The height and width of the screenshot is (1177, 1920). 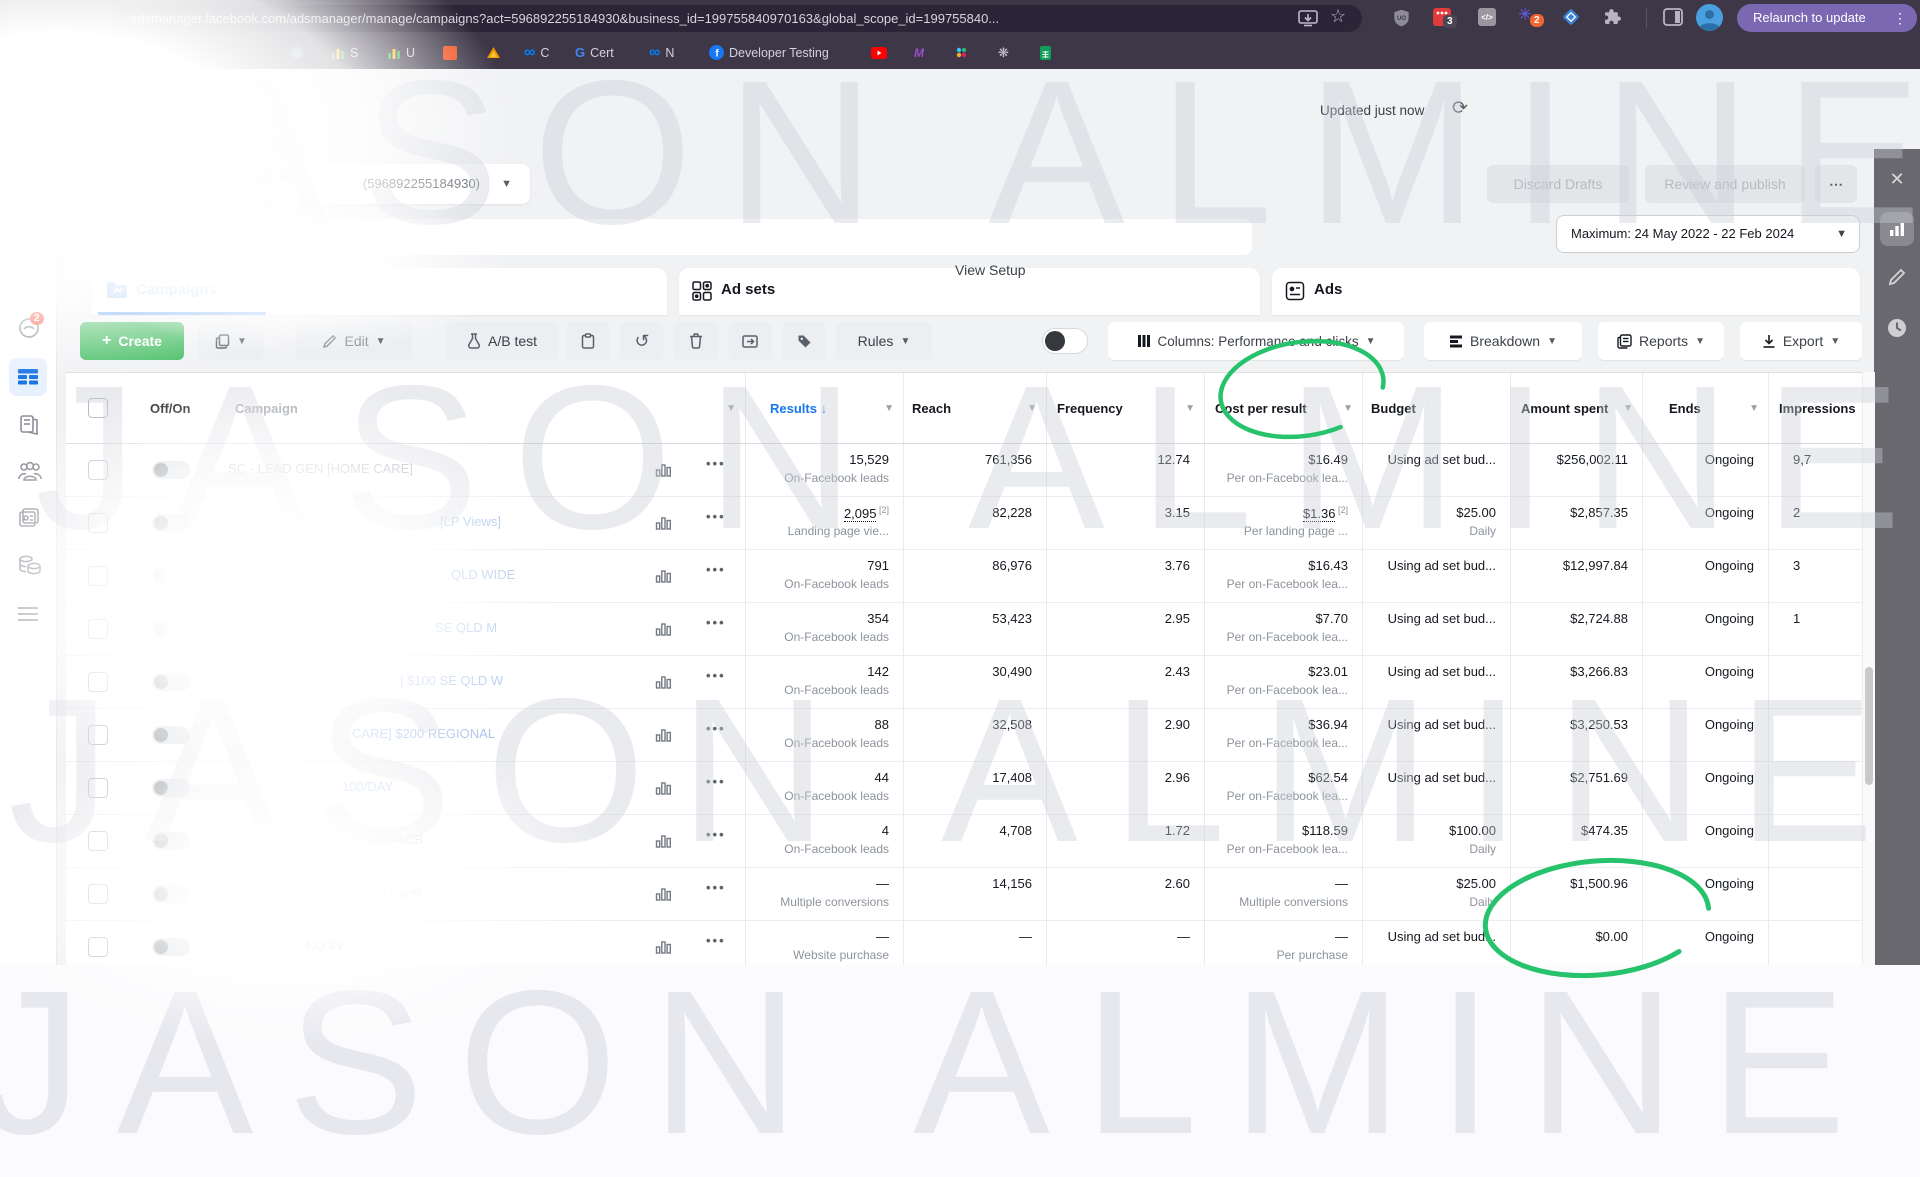 I want to click on review-publish-button: Review and publish, so click(x=1725, y=184).